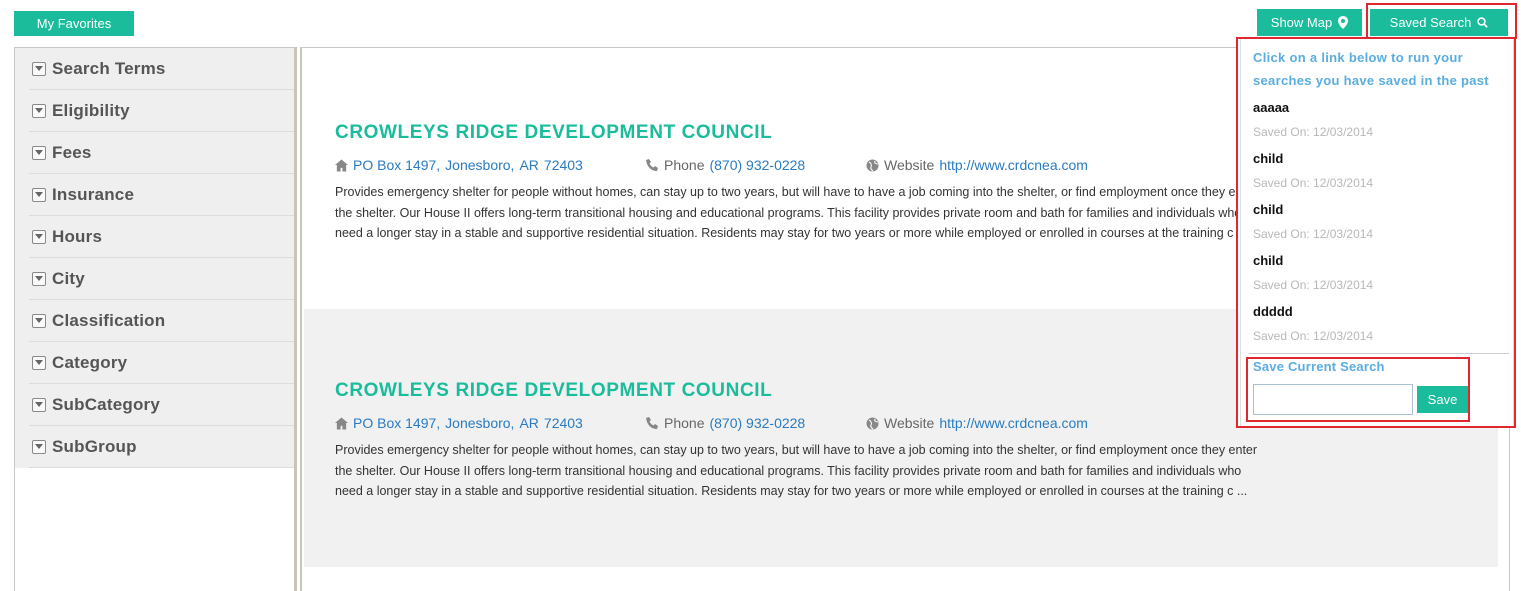 The width and height of the screenshot is (1521, 591). What do you see at coordinates (1379, 353) in the screenshot?
I see `panel-divider` at bounding box center [1379, 353].